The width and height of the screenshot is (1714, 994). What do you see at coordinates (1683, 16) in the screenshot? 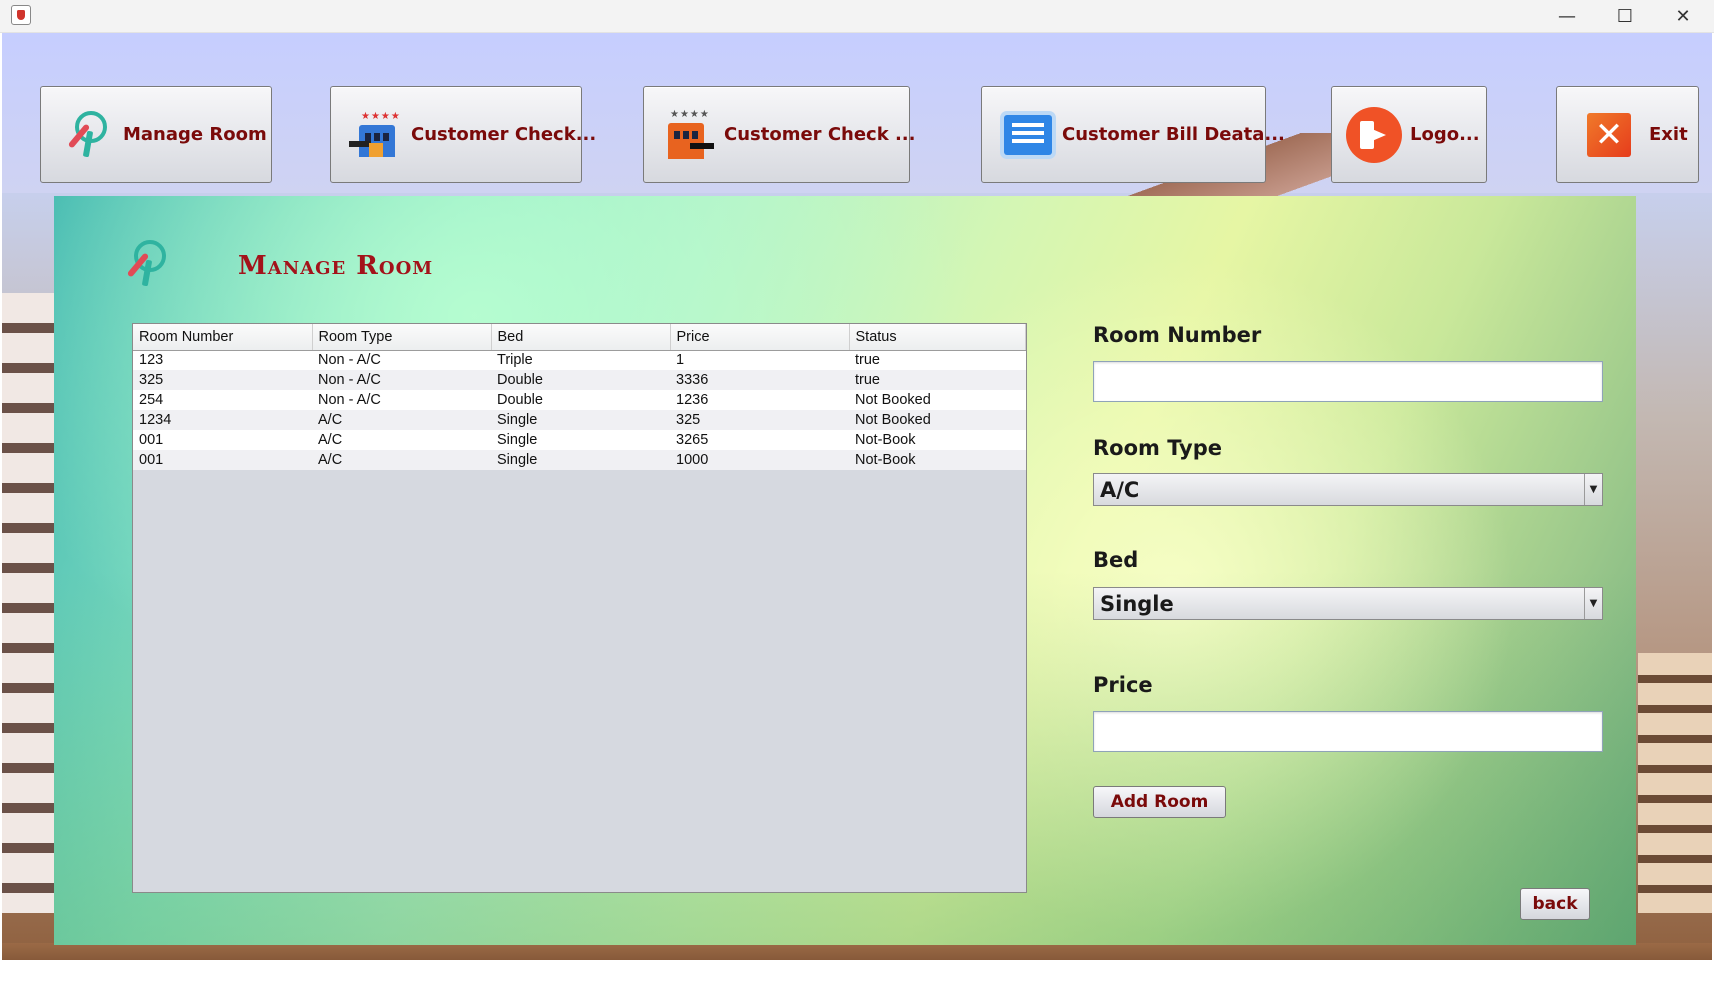
I see `close-window-button: ✕` at bounding box center [1683, 16].